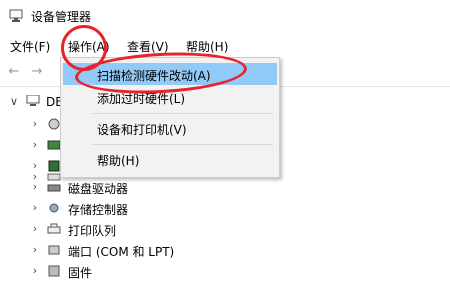 This screenshot has height=282, width=450. I want to click on menu-item-devices-printers: 设备和打印机(V), so click(170, 128).